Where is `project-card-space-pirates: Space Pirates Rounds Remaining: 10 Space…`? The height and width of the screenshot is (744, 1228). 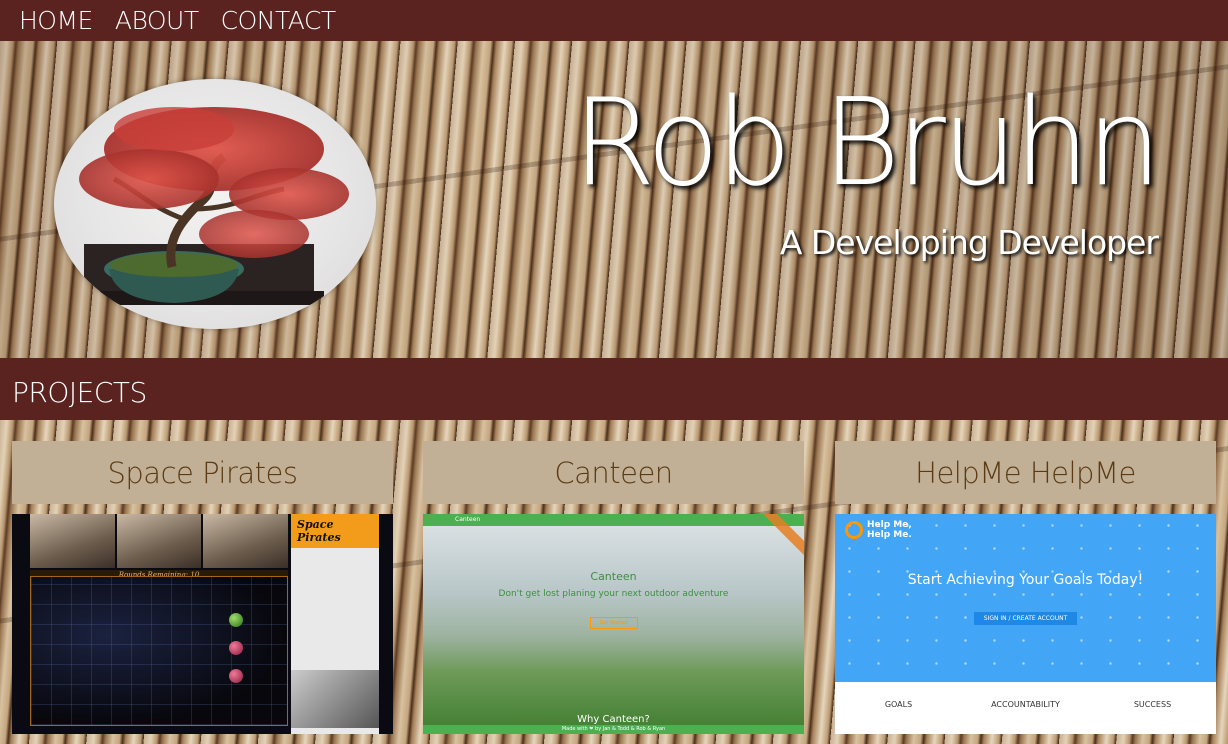 project-card-space-pirates: Space Pirates Rounds Remaining: 10 Space… is located at coordinates (202, 592).